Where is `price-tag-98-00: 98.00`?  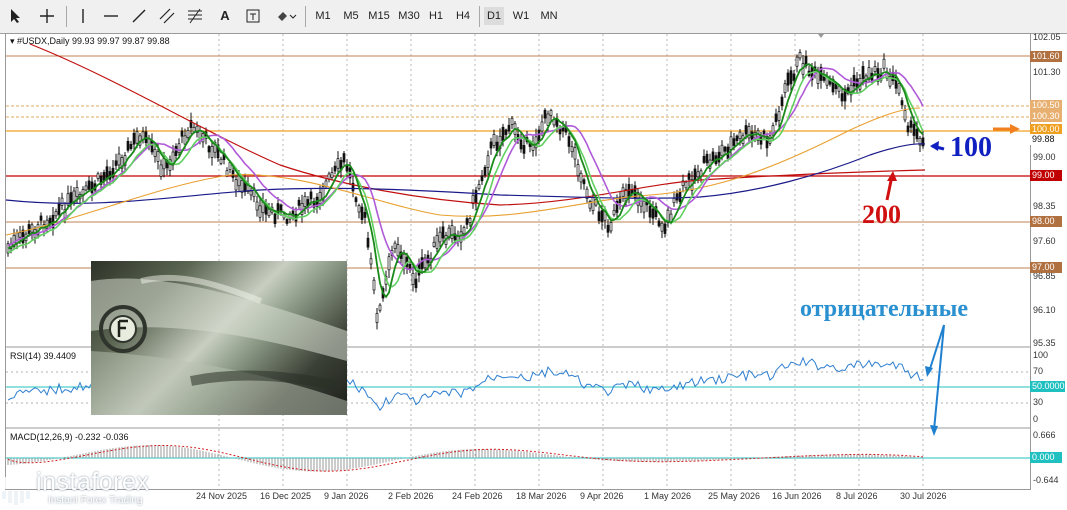 price-tag-98-00: 98.00 is located at coordinates (1046, 221).